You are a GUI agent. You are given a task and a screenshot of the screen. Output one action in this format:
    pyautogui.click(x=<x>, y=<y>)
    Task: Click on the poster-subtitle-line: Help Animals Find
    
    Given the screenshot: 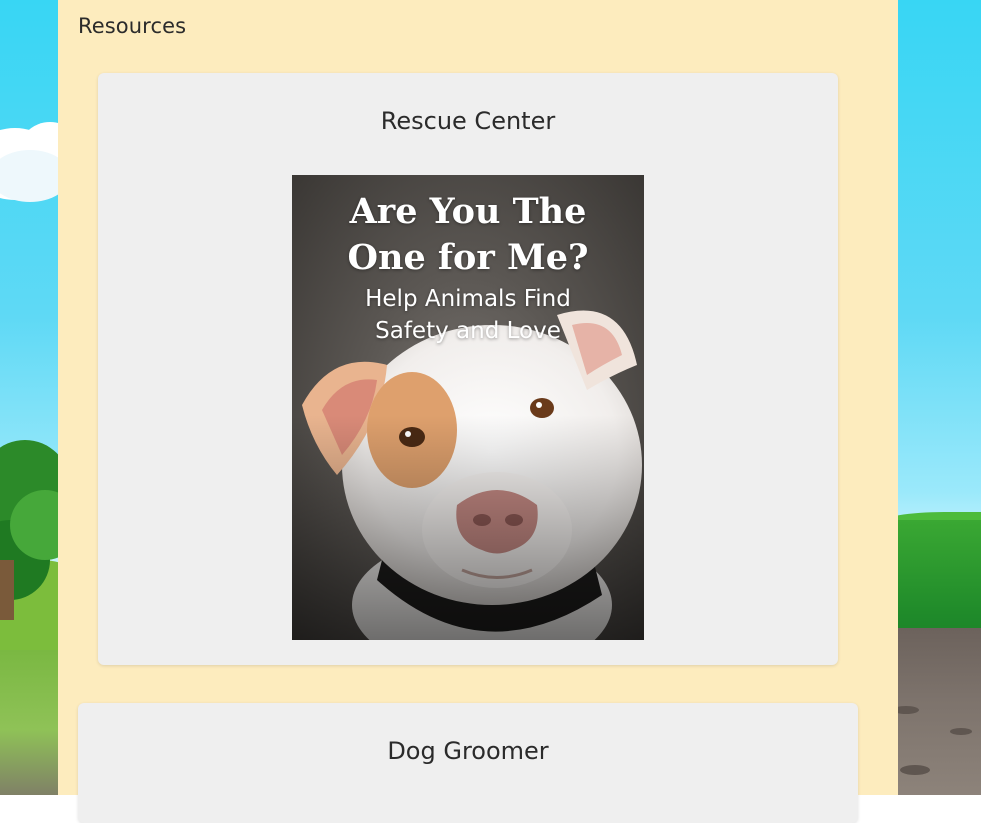 What is the action you would take?
    pyautogui.click(x=468, y=299)
    